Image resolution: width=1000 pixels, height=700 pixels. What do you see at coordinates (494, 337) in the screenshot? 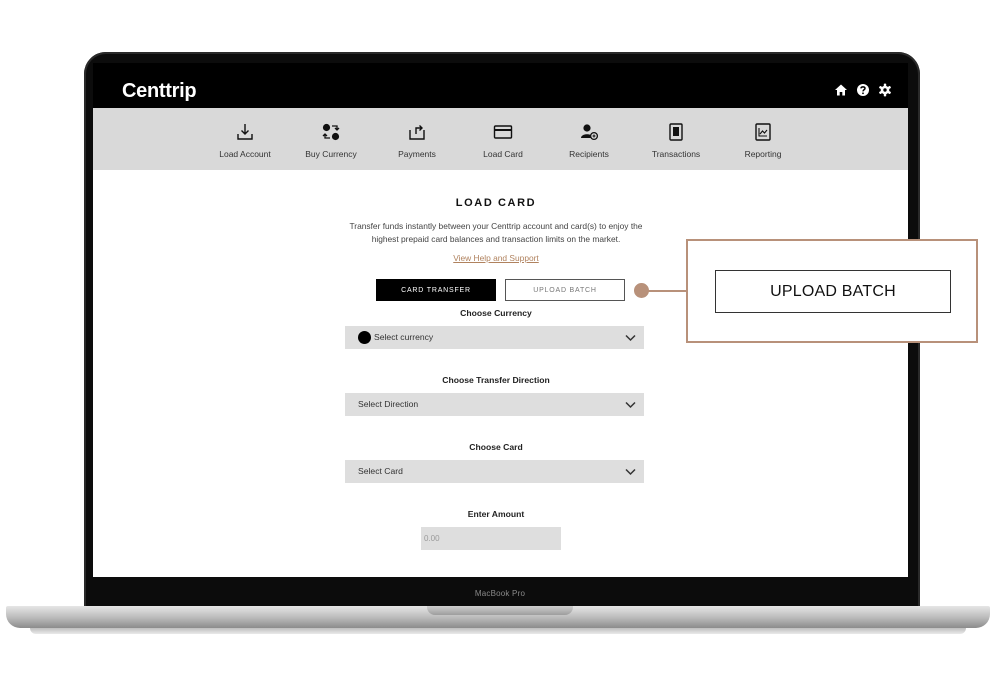
I see `currency-select: Select currency` at bounding box center [494, 337].